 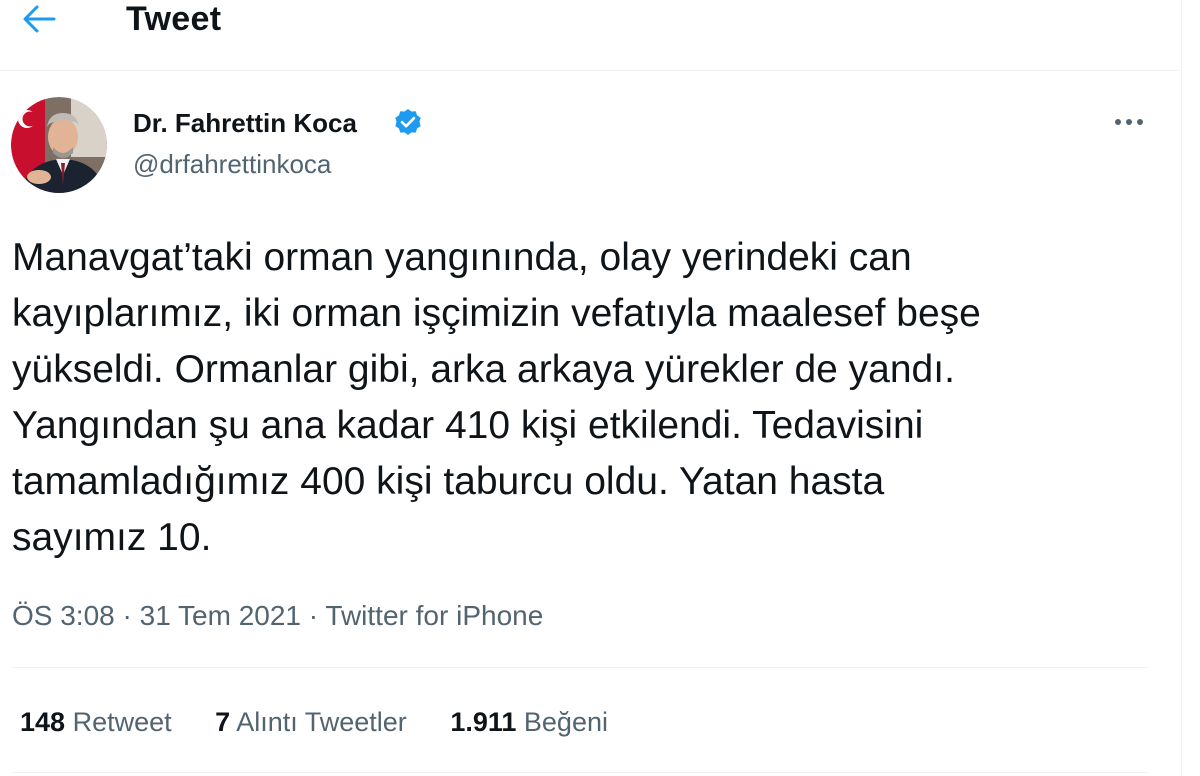 I want to click on likes-label: Beğeni, so click(x=565, y=722).